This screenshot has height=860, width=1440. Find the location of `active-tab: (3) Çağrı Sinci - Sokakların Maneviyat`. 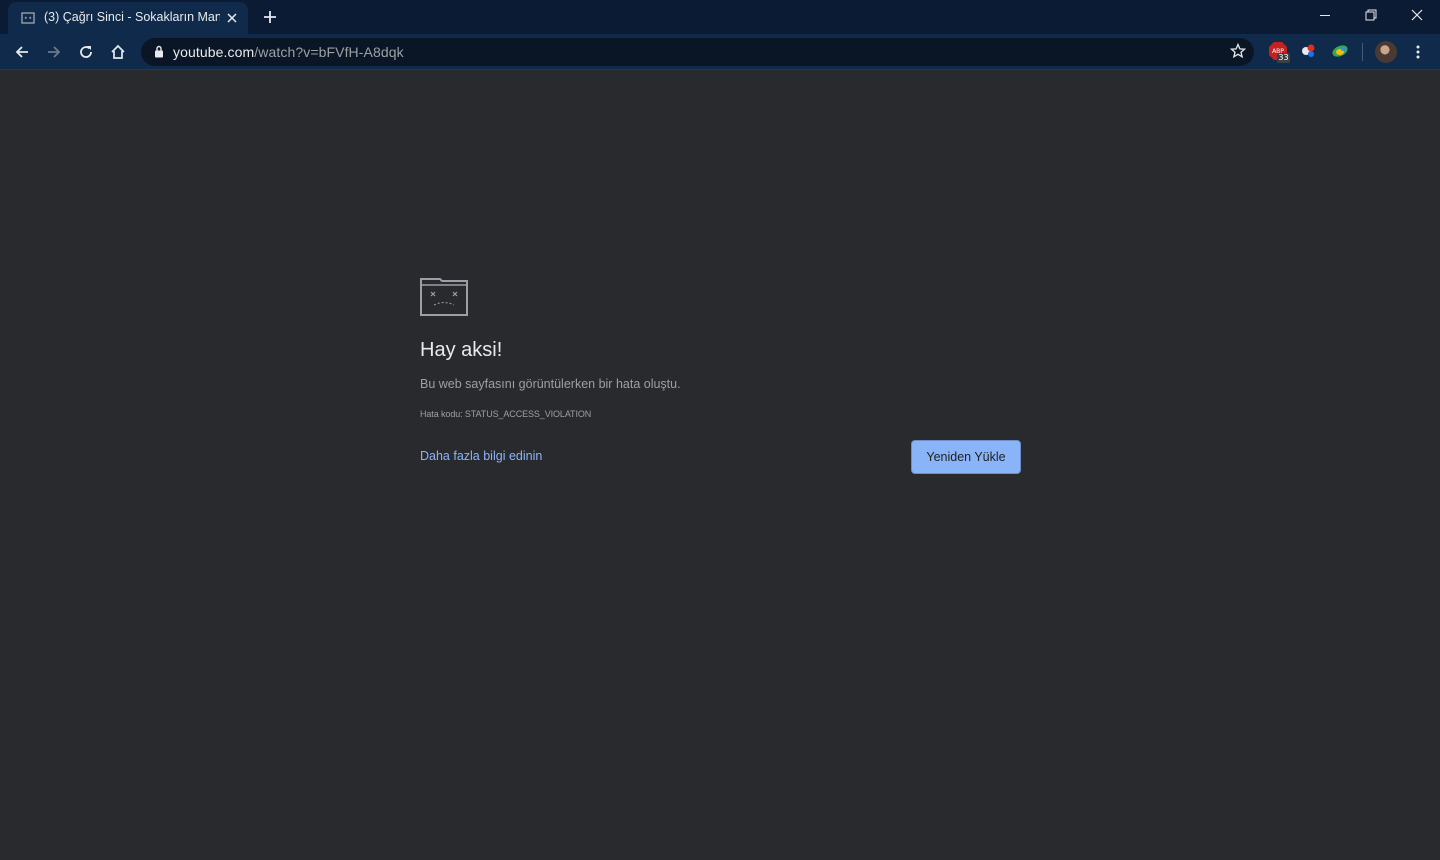

active-tab: (3) Çağrı Sinci - Sokakların Maneviyat is located at coordinates (128, 18).